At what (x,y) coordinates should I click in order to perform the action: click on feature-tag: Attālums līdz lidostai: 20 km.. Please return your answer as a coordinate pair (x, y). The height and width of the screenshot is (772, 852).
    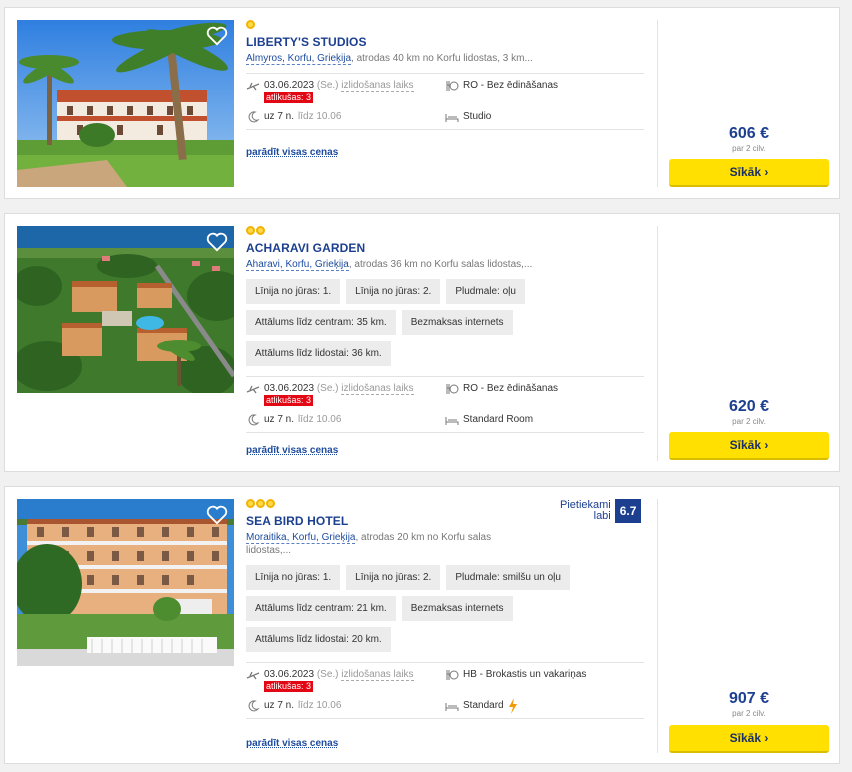
    Looking at the image, I should click on (318, 639).